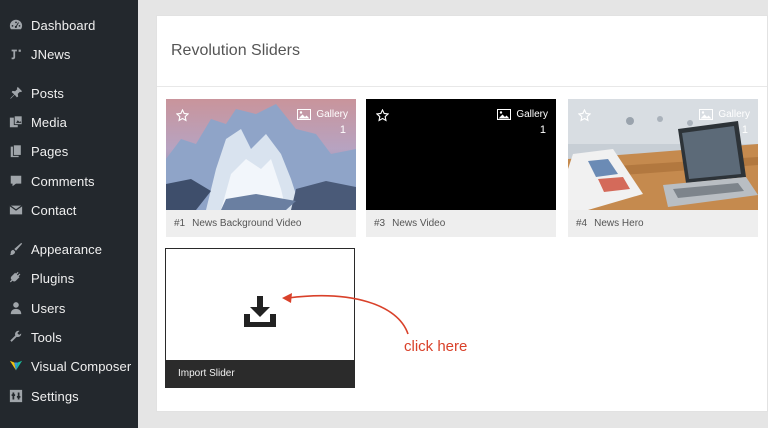  I want to click on sidebar-item-label: Posts, so click(48, 93).